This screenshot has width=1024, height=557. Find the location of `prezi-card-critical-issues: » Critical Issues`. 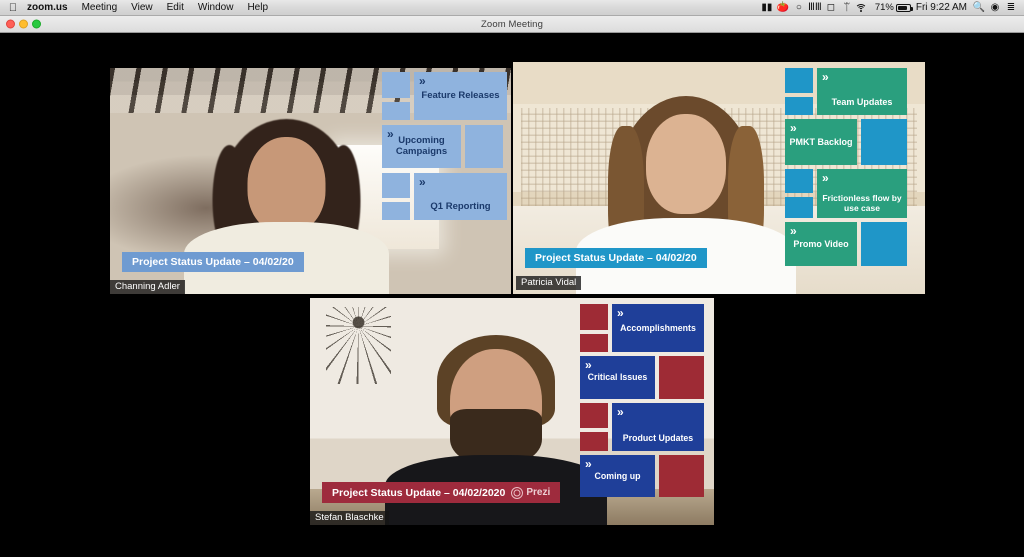

prezi-card-critical-issues: » Critical Issues is located at coordinates (617, 377).